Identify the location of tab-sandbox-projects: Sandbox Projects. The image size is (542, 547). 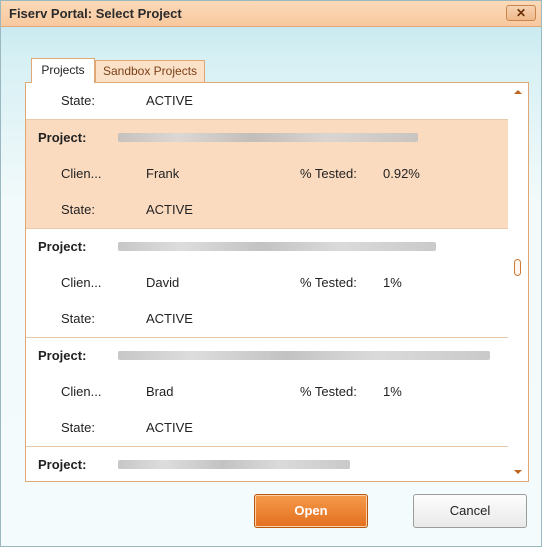
(150, 71).